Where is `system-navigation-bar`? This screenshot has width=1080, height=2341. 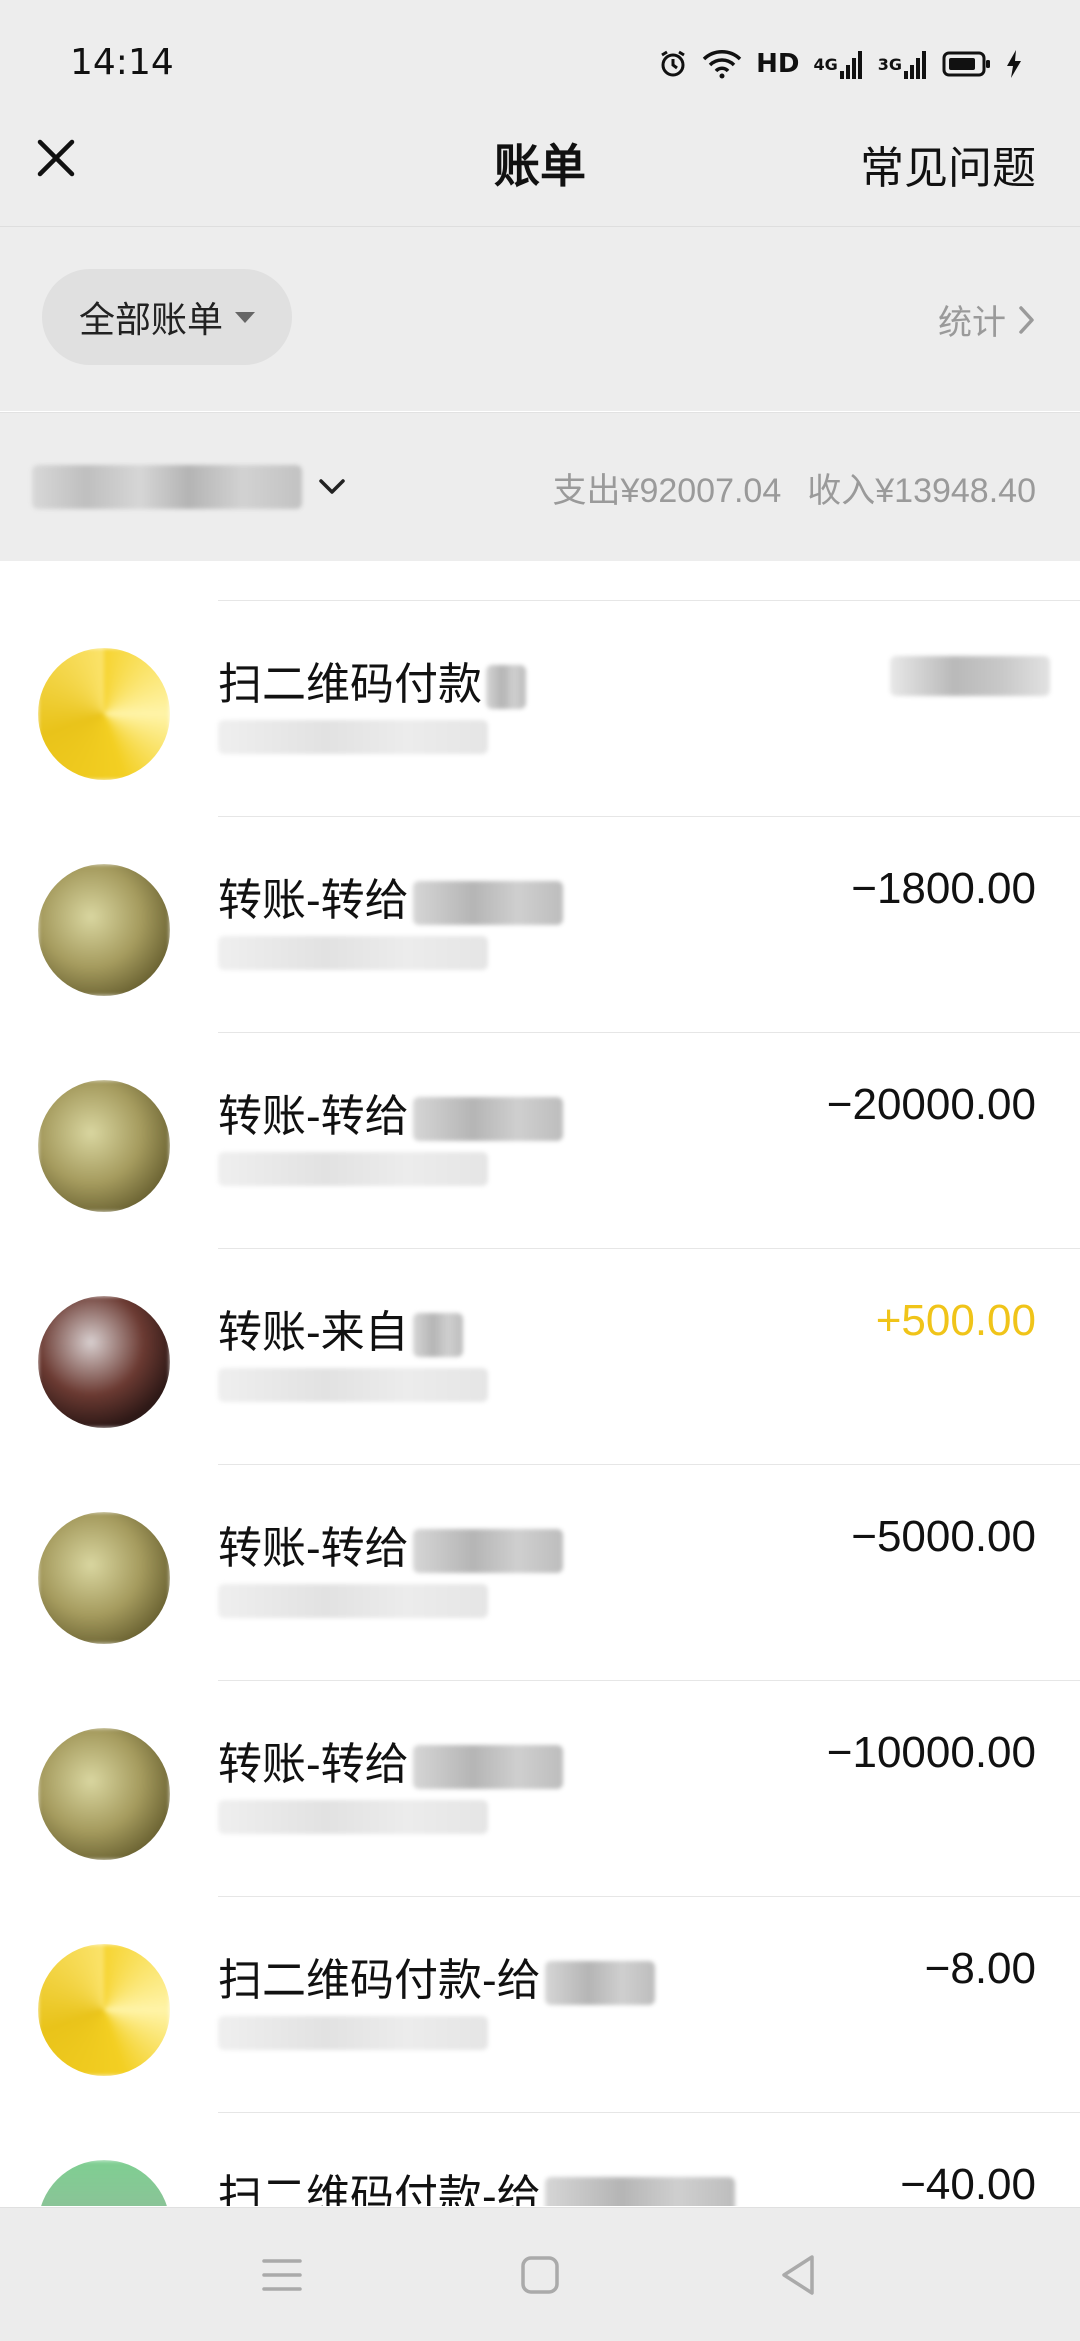
system-navigation-bar is located at coordinates (540, 2274).